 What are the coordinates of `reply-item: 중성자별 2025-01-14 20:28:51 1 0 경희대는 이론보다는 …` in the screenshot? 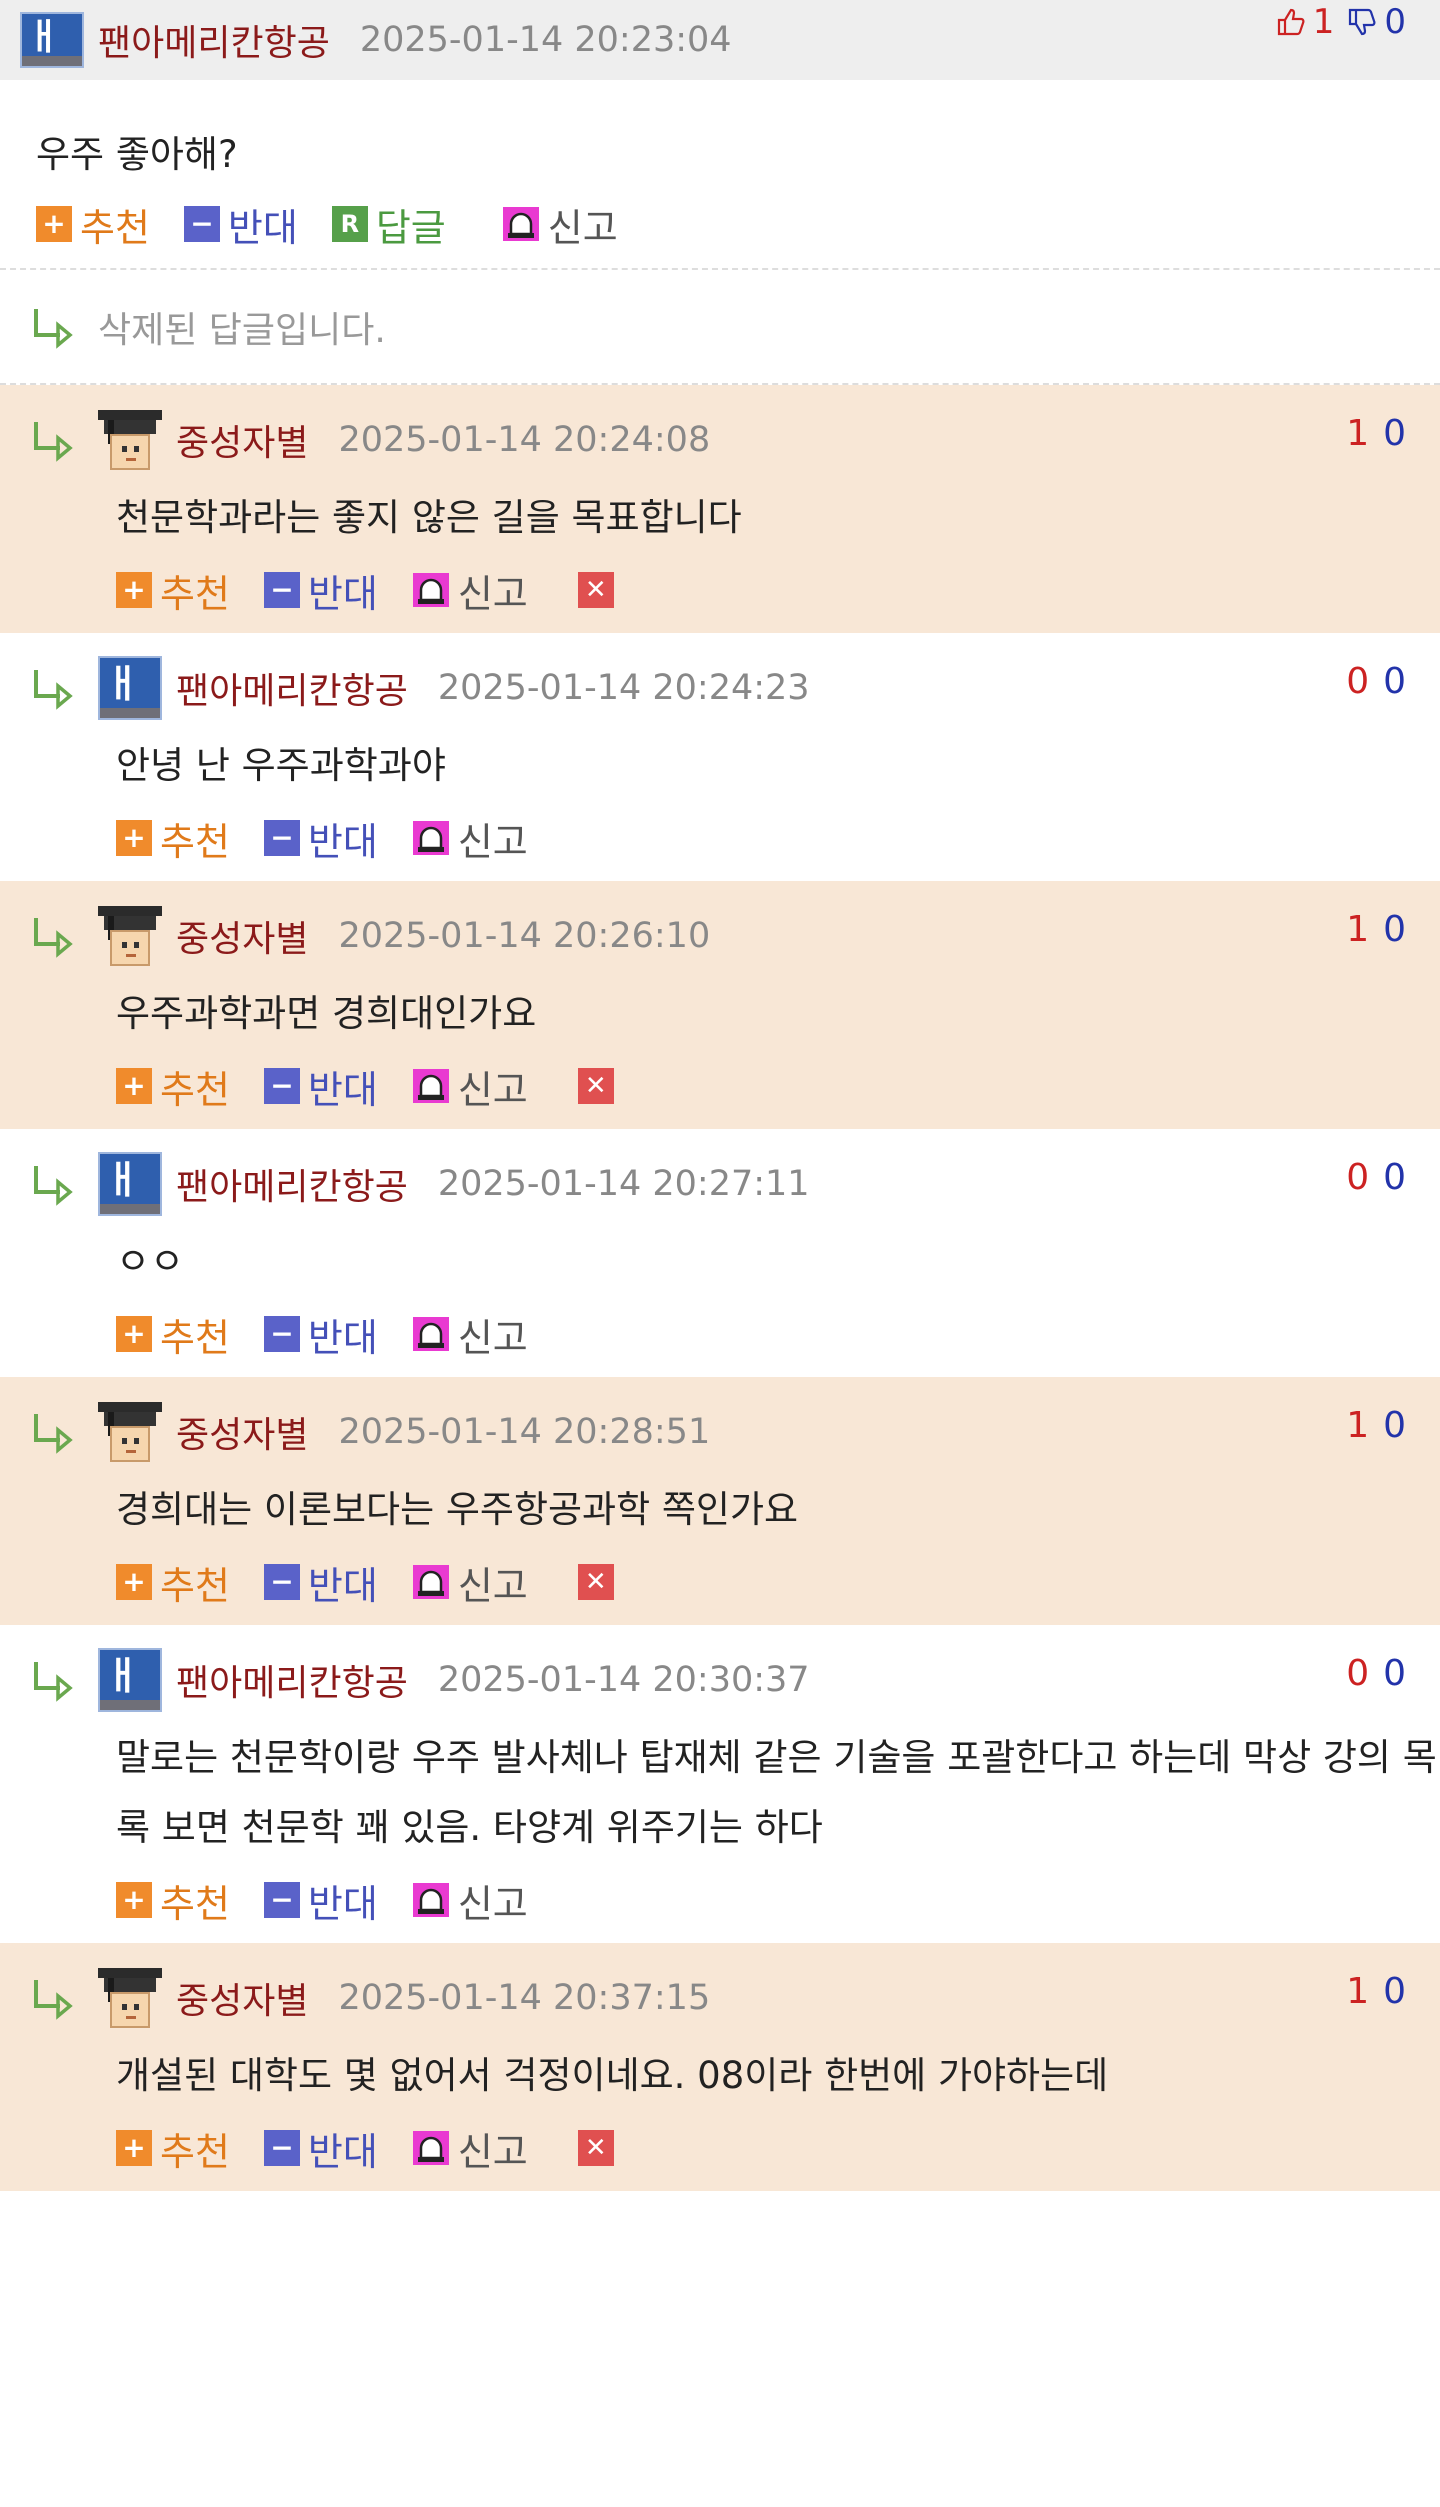 It's located at (720, 1501).